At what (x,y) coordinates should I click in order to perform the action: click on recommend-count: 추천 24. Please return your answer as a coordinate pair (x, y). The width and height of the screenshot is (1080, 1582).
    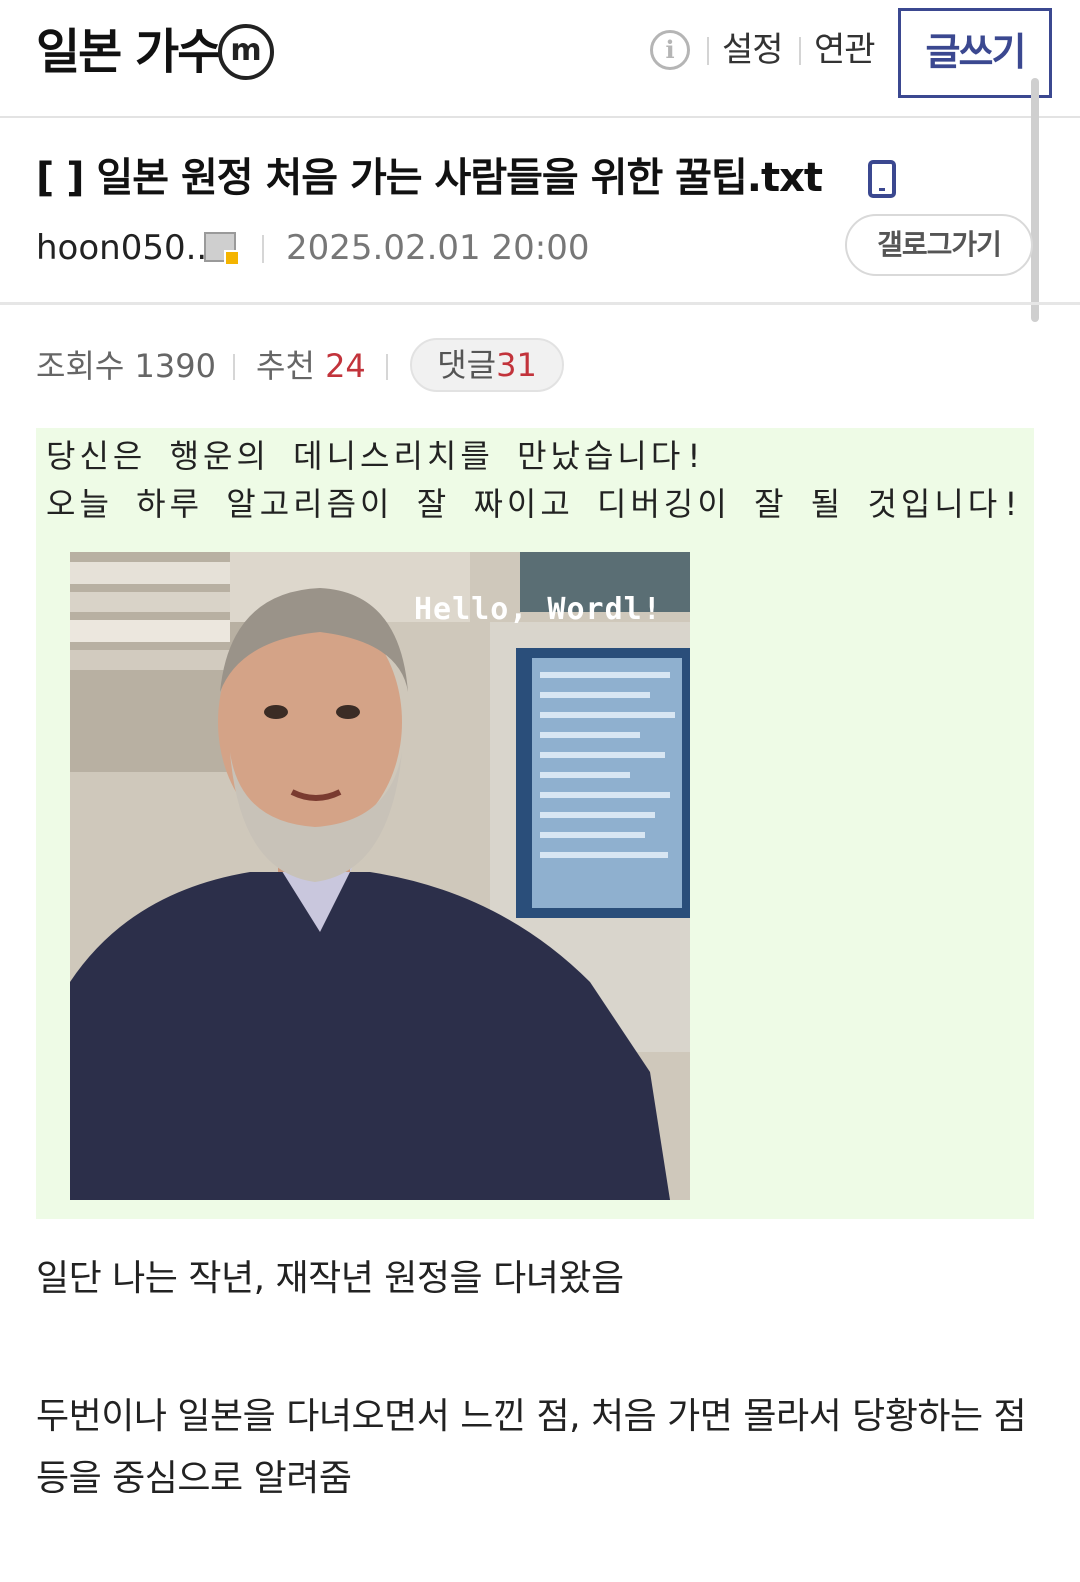
    Looking at the image, I should click on (311, 366).